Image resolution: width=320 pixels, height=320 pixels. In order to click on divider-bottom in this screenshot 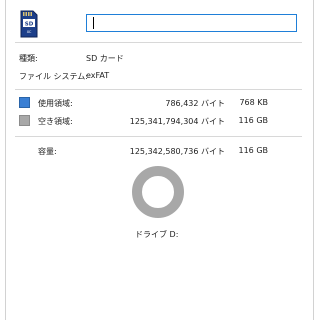, I will do `click(158, 136)`.